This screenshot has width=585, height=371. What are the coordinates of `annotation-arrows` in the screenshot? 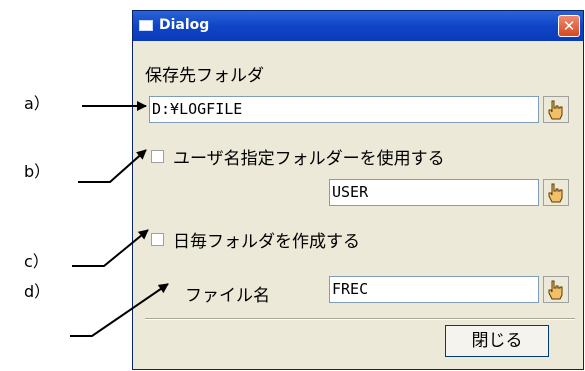 It's located at (119, 219).